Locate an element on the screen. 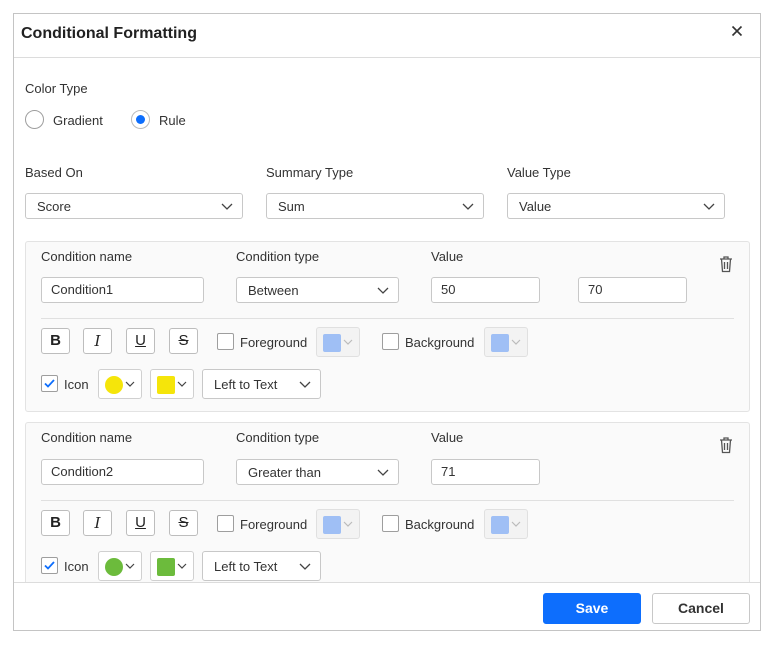 The image size is (780, 650). value-type-value: Value is located at coordinates (535, 206).